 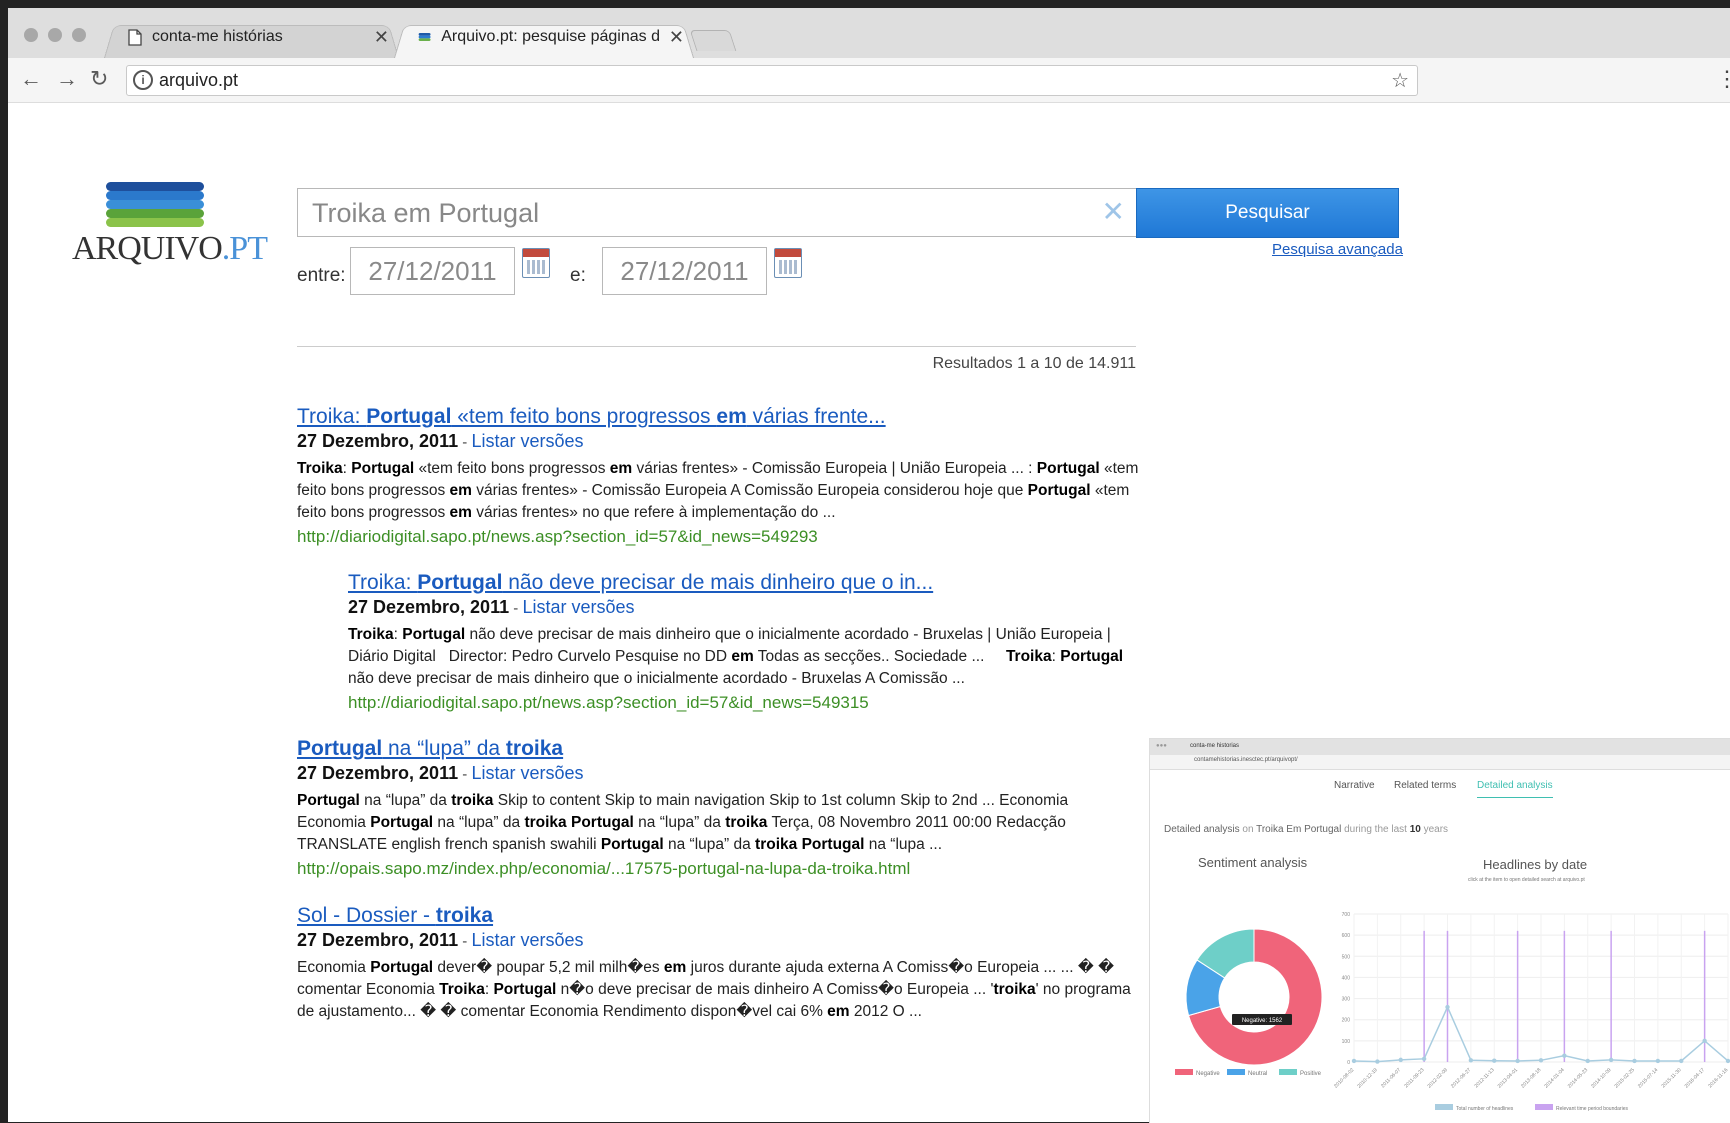 What do you see at coordinates (718, 916) in the screenshot?
I see `result-title-link: Sol - Dossier - troika` at bounding box center [718, 916].